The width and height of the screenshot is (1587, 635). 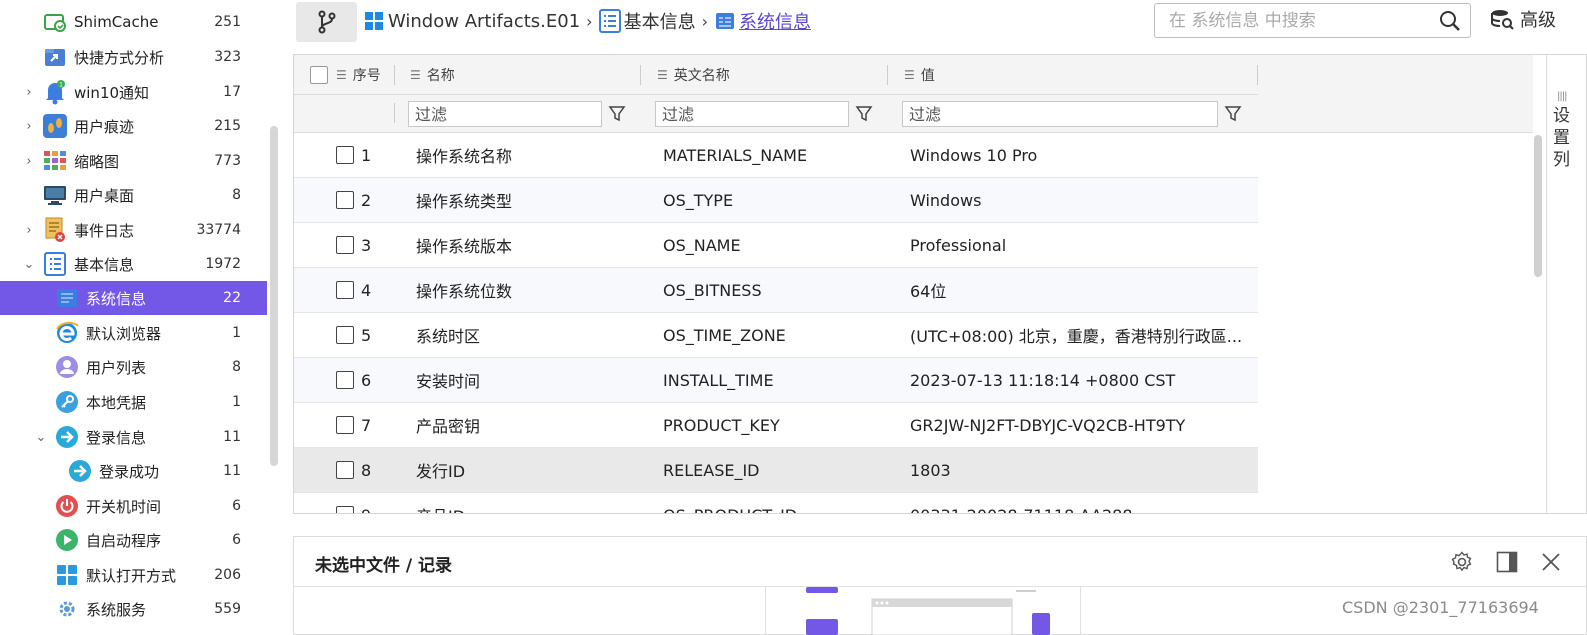 What do you see at coordinates (701, 76) in the screenshot?
I see `column-header-label: 英文名称` at bounding box center [701, 76].